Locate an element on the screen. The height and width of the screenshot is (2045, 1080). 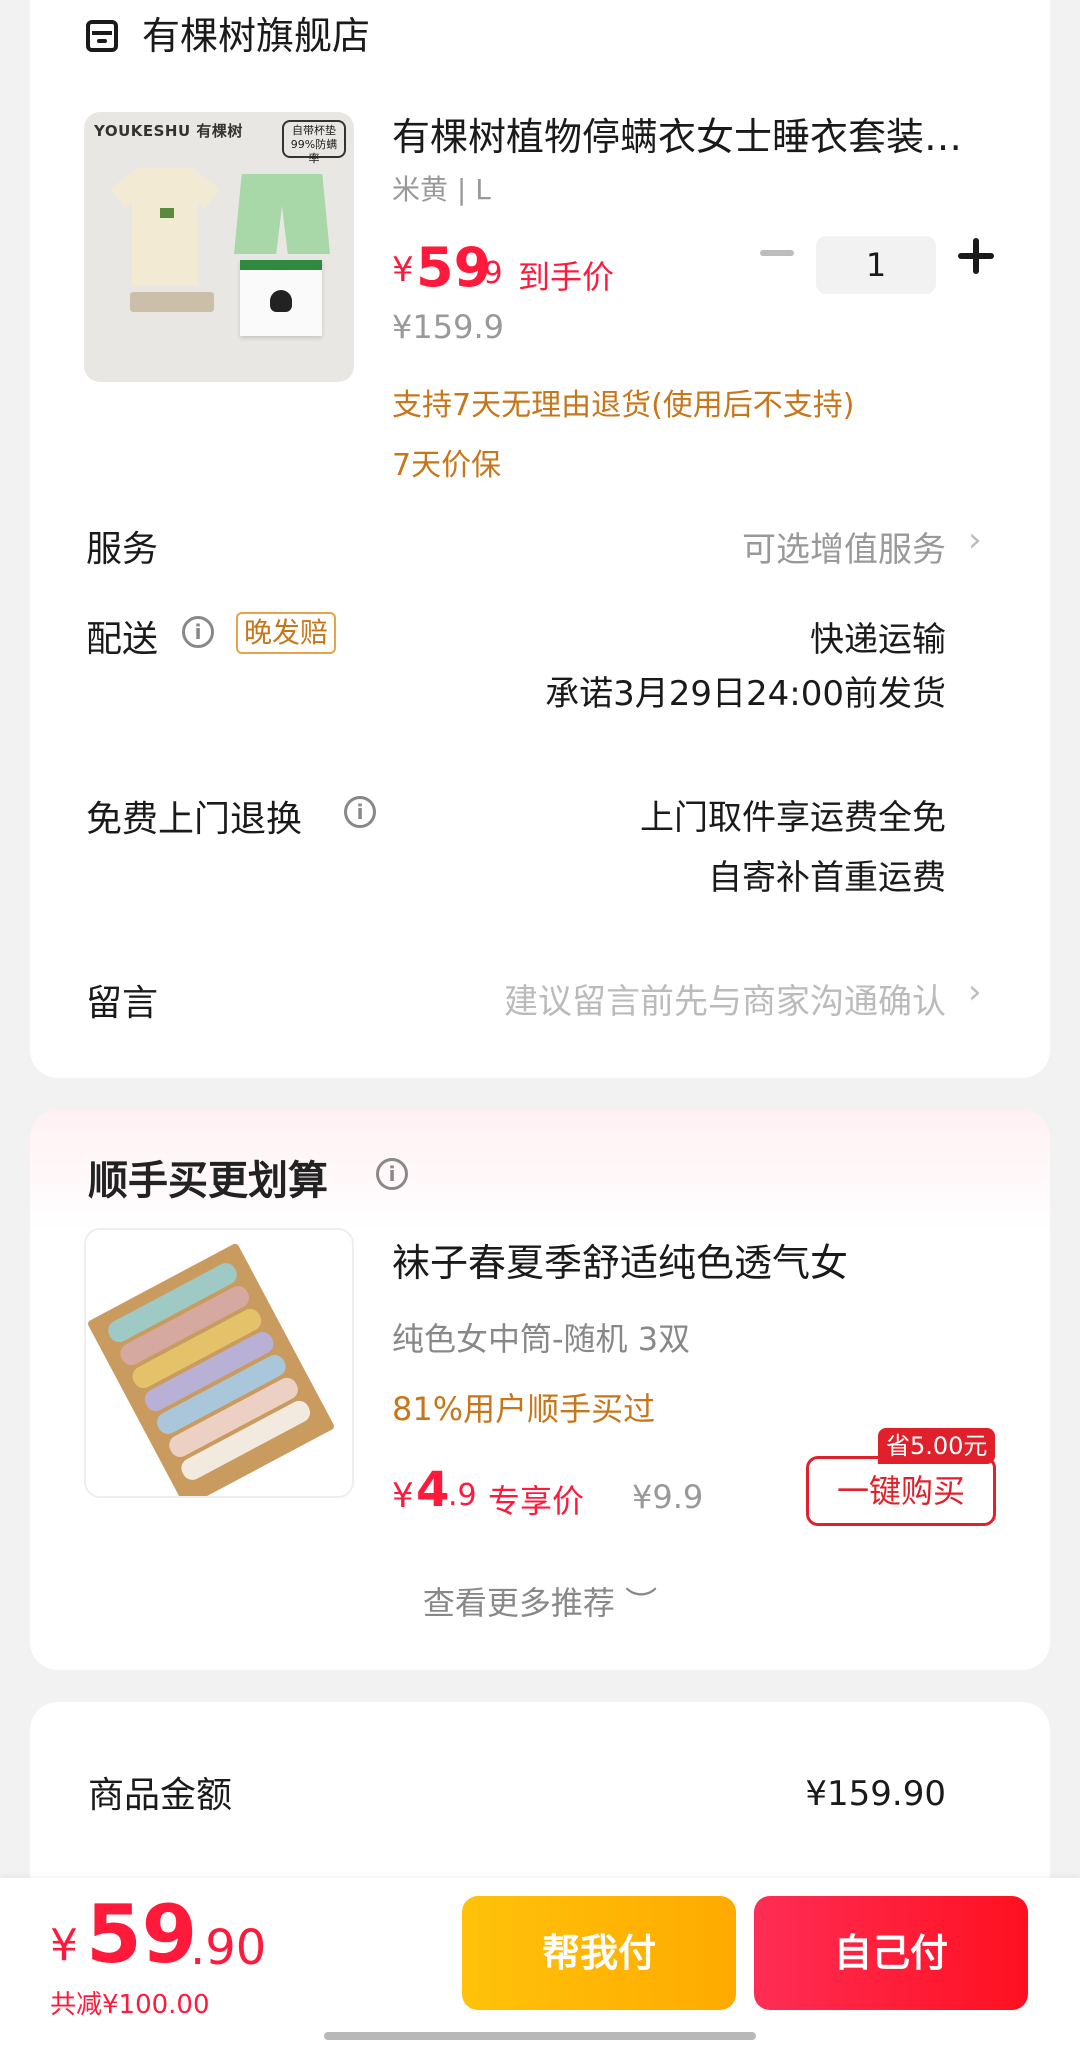
product-image: YOUKESHU 有棵树 自带杯垫 99%防螨率 is located at coordinates (219, 247).